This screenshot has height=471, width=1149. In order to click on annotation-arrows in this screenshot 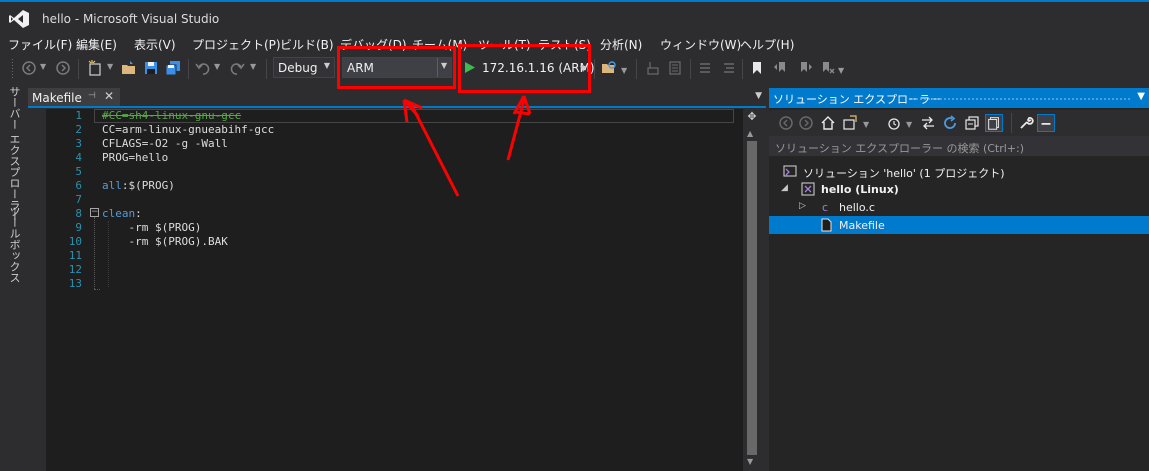, I will do `click(467, 146)`.